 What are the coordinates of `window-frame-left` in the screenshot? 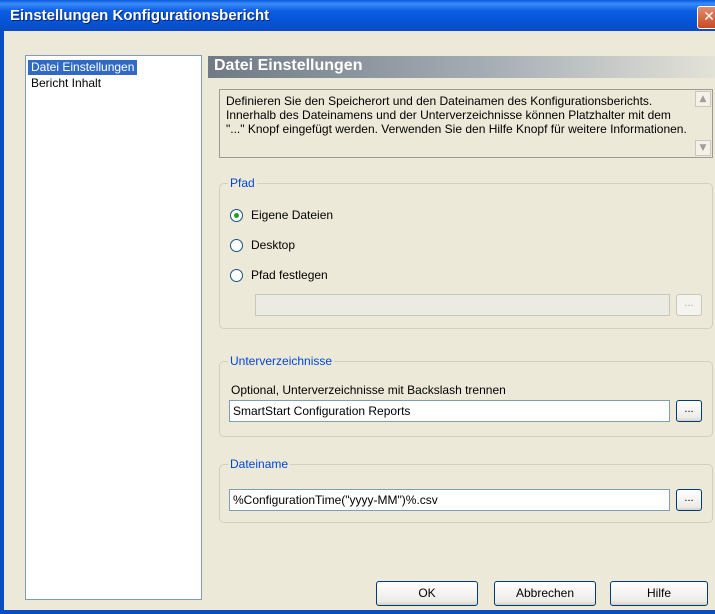 It's located at (2, 322).